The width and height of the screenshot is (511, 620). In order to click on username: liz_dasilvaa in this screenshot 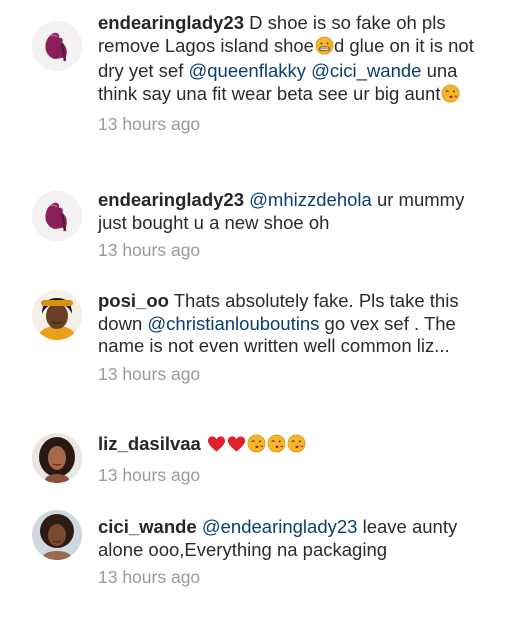, I will do `click(149, 443)`.